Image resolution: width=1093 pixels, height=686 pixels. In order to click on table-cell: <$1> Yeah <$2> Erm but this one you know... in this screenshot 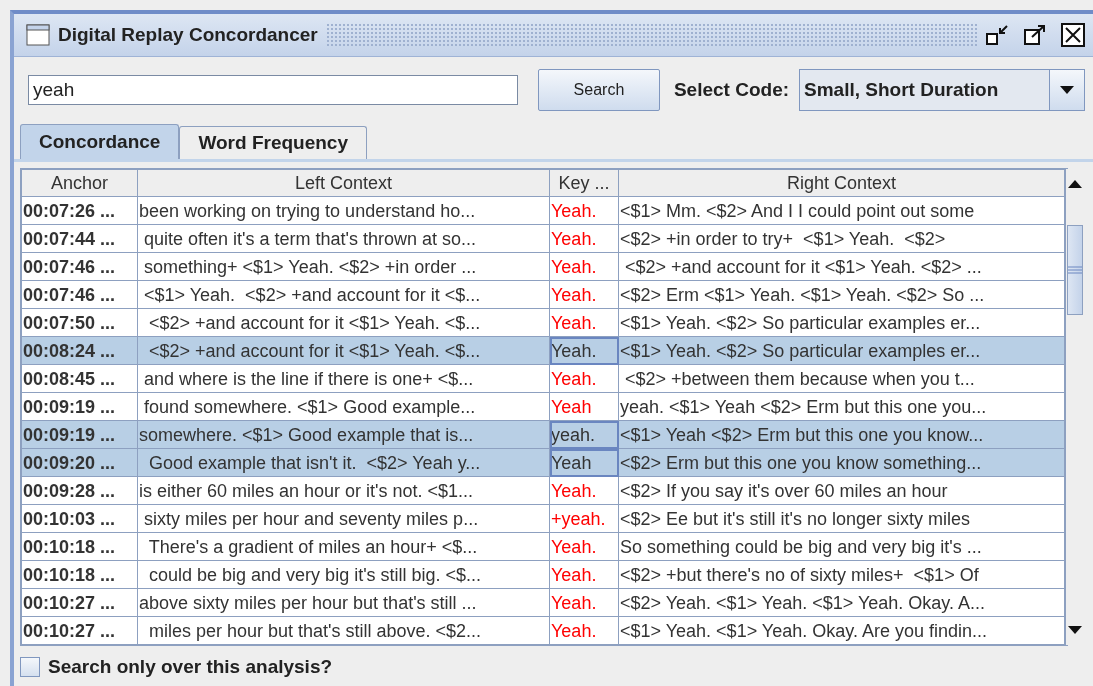, I will do `click(841, 434)`.